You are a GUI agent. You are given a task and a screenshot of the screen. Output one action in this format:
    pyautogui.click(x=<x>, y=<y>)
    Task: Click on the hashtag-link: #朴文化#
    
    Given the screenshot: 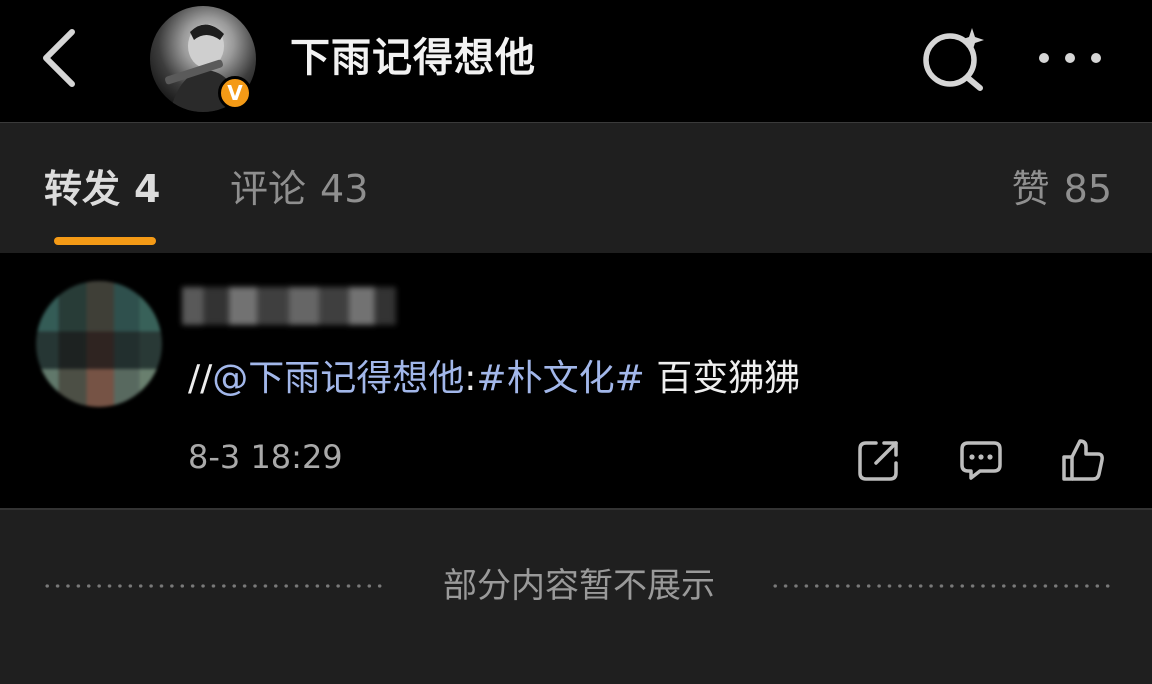 What is the action you would take?
    pyautogui.click(x=560, y=378)
    